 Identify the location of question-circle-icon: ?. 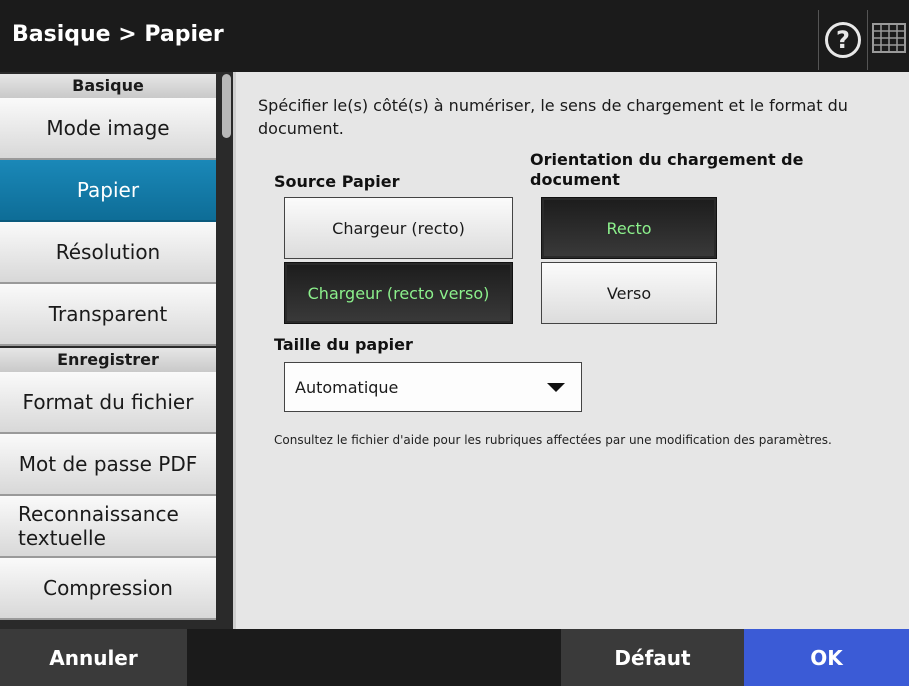
(843, 40).